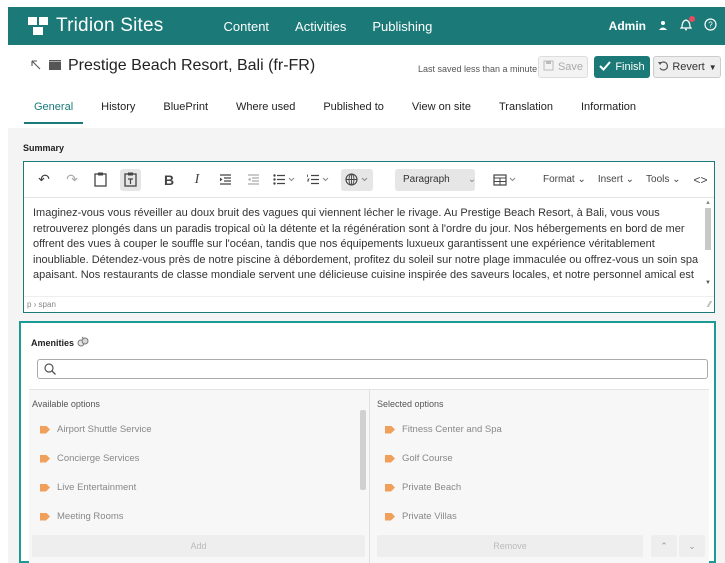 This screenshot has height=563, width=725. I want to click on amenities-label: Amenities, so click(53, 343).